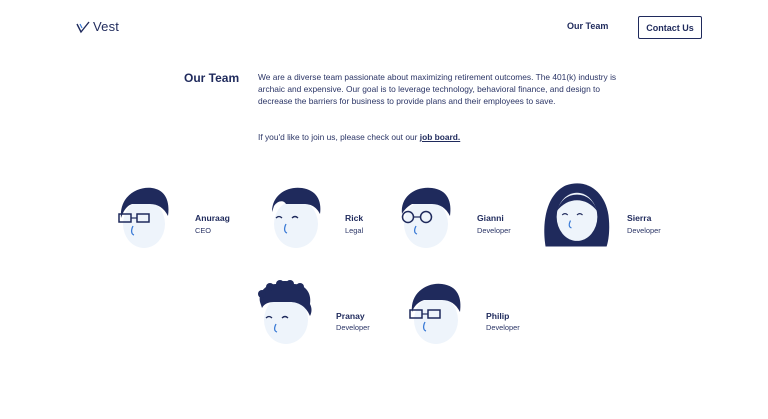  Describe the element at coordinates (354, 218) in the screenshot. I see `member-name: Rick` at that location.